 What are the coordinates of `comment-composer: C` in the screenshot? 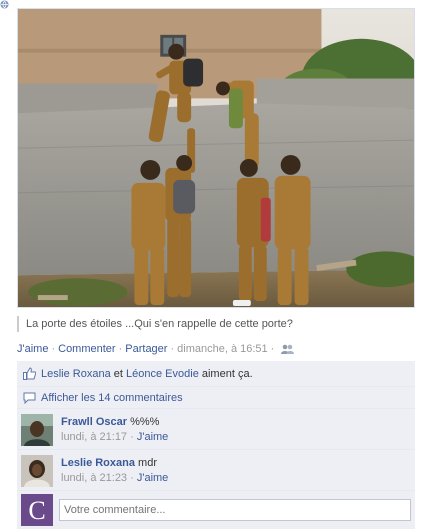 It's located at (216, 510).